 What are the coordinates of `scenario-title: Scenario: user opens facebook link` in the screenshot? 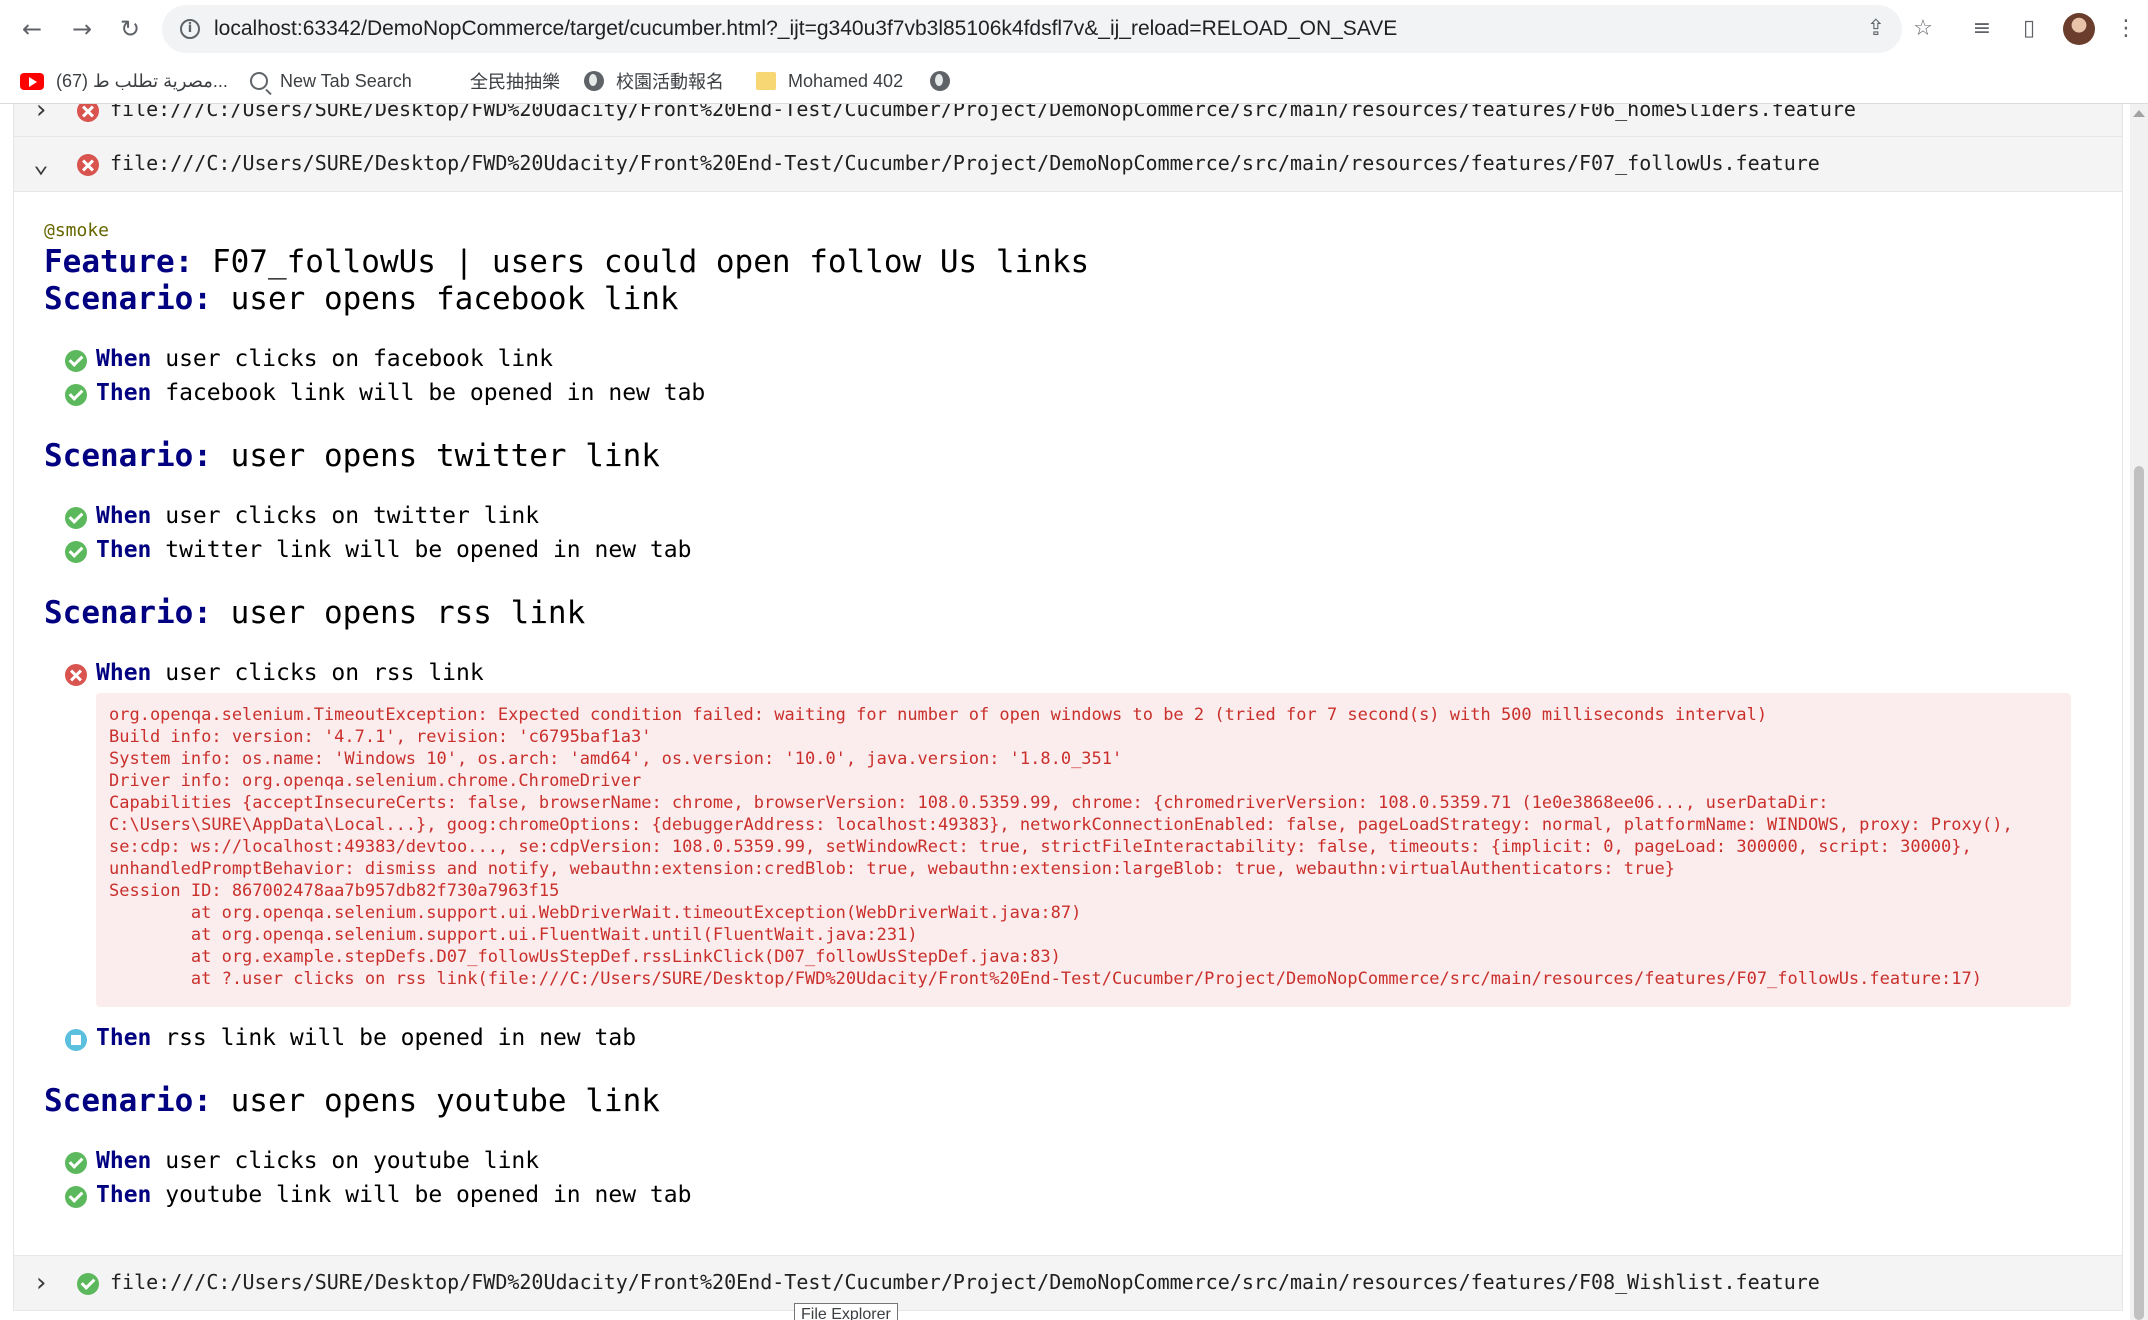 It's located at (361, 299).